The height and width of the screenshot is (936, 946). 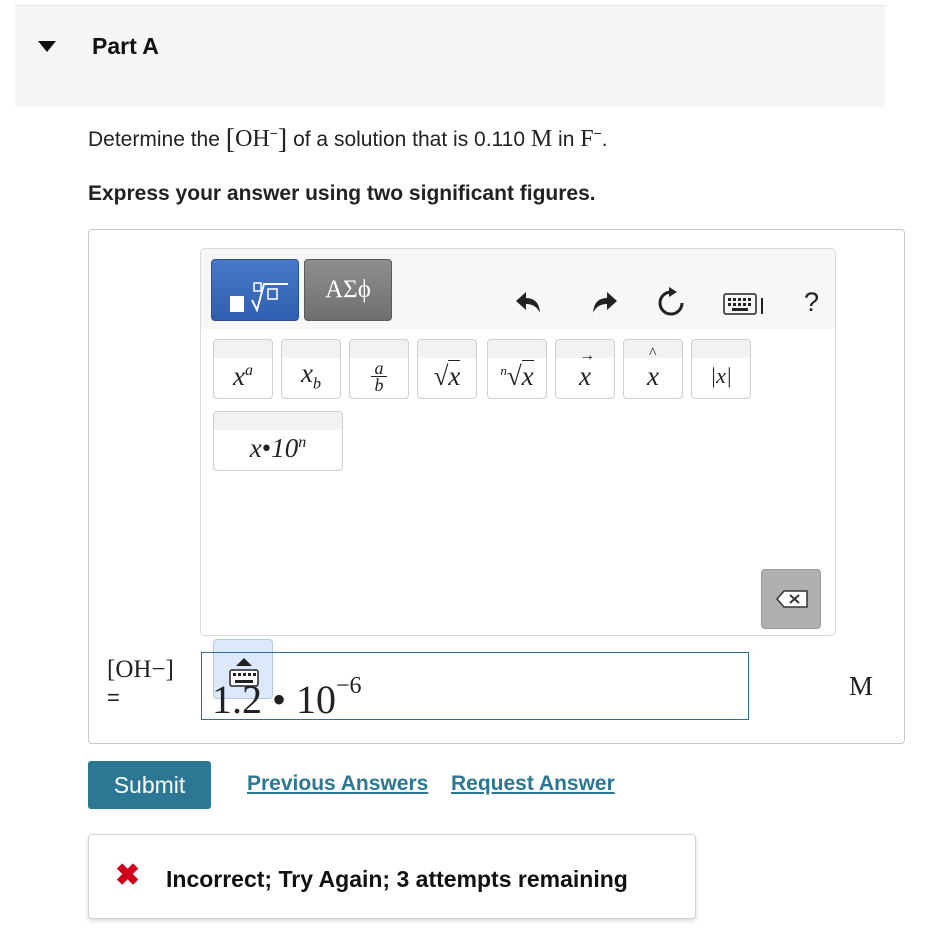 I want to click on answer-unit: M, so click(x=861, y=686).